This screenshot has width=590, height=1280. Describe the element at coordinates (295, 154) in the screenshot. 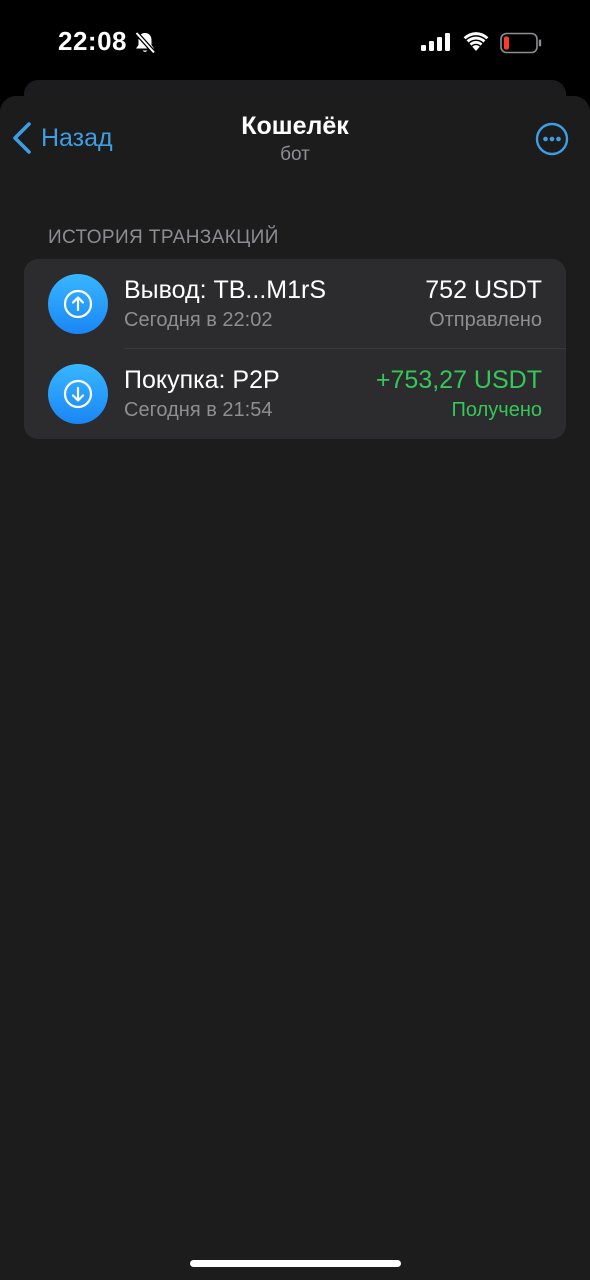

I see `page-subtitle: бот` at that location.